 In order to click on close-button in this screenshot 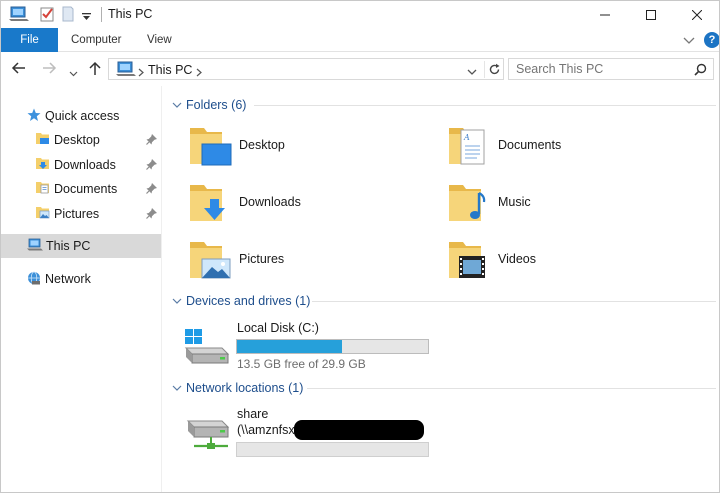, I will do `click(696, 14)`.